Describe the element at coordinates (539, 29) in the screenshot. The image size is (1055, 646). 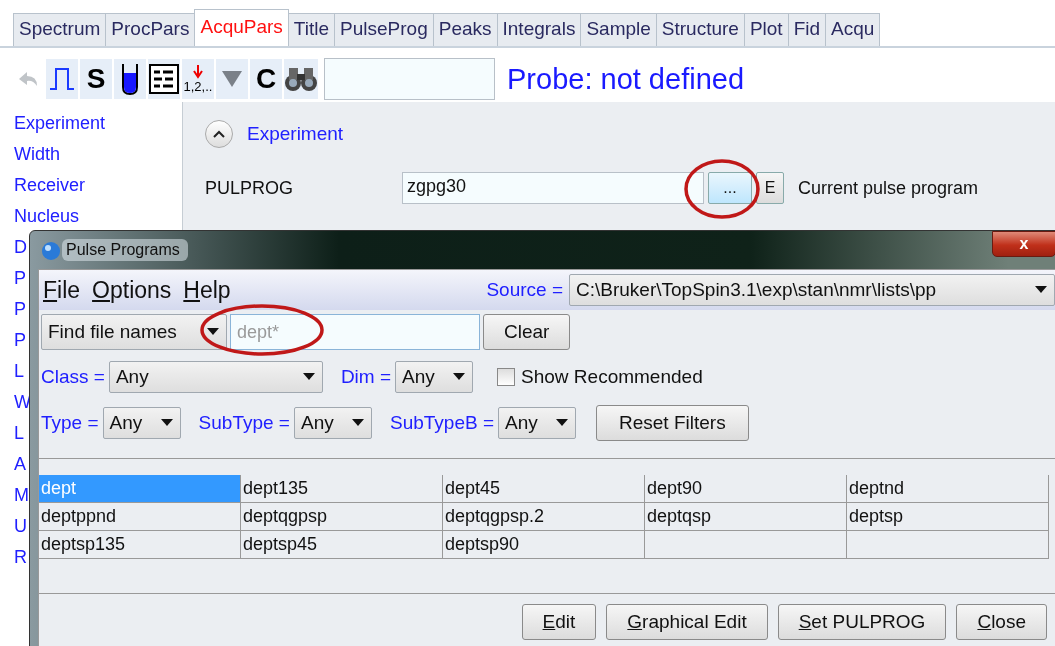
I see `tab: Integrals` at that location.